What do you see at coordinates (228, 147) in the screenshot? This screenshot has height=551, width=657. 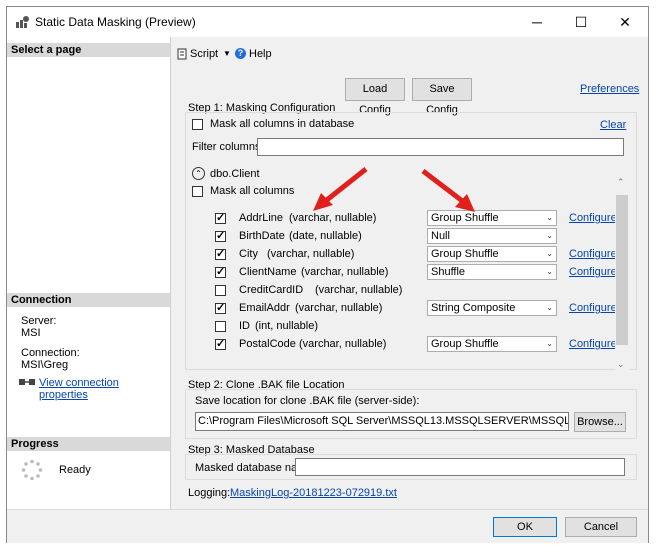 I see `filter-columns-label: Filter columns:` at bounding box center [228, 147].